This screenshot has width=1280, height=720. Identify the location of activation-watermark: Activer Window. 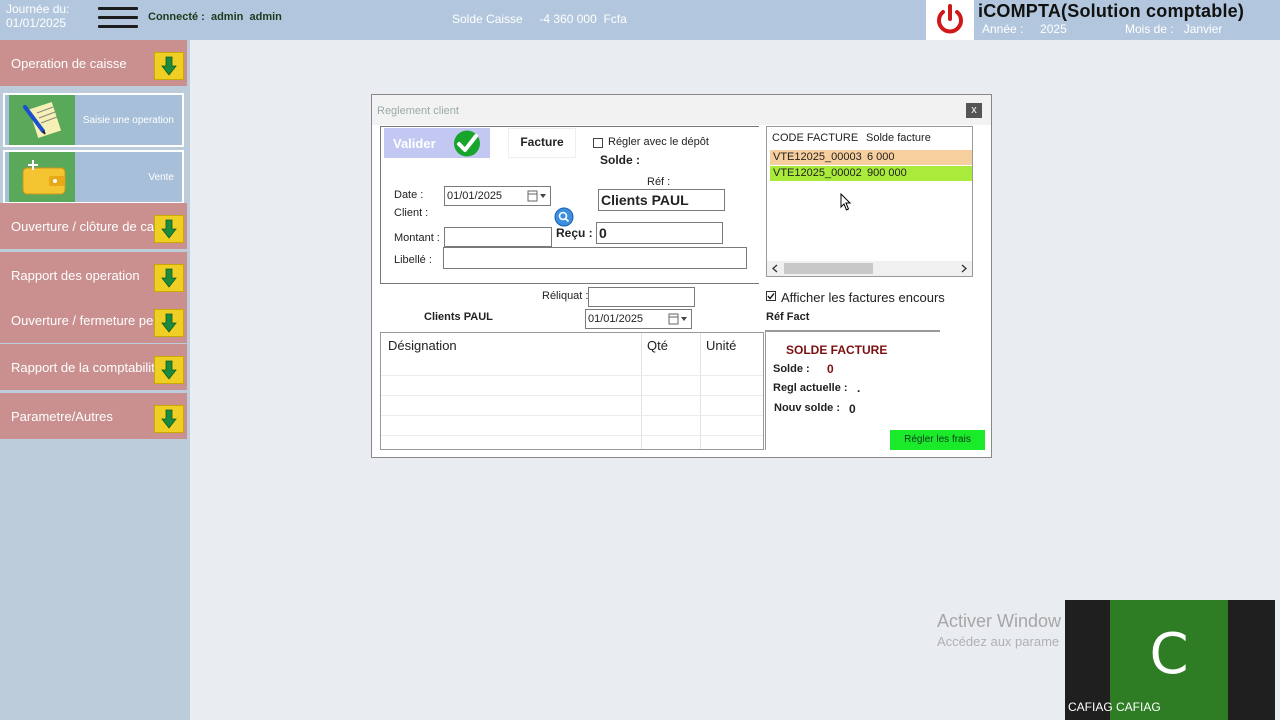
(999, 621).